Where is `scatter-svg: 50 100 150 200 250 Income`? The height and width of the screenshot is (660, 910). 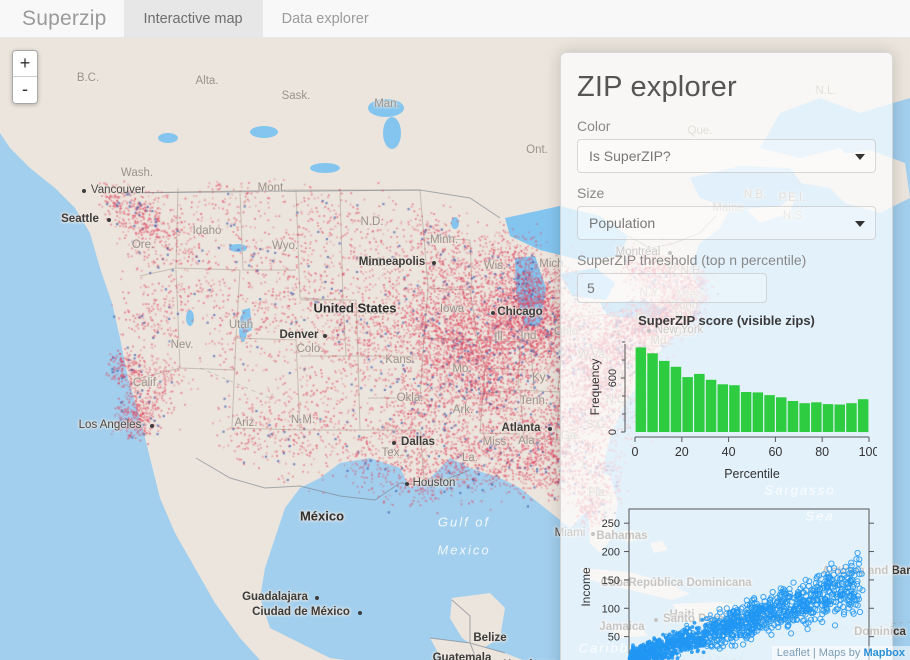 scatter-svg: 50 100 150 200 250 Income is located at coordinates (726, 584).